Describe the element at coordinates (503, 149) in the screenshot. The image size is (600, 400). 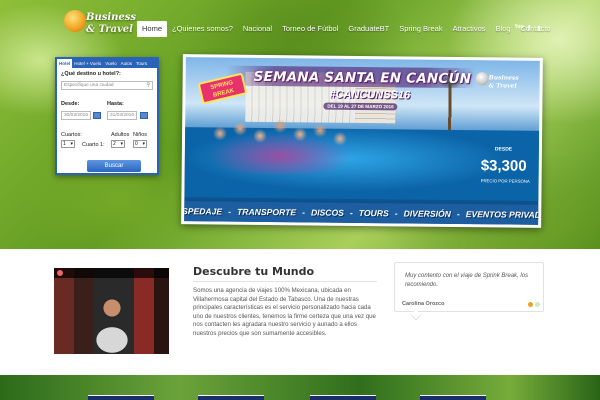
I see `price-label: DESDE` at that location.